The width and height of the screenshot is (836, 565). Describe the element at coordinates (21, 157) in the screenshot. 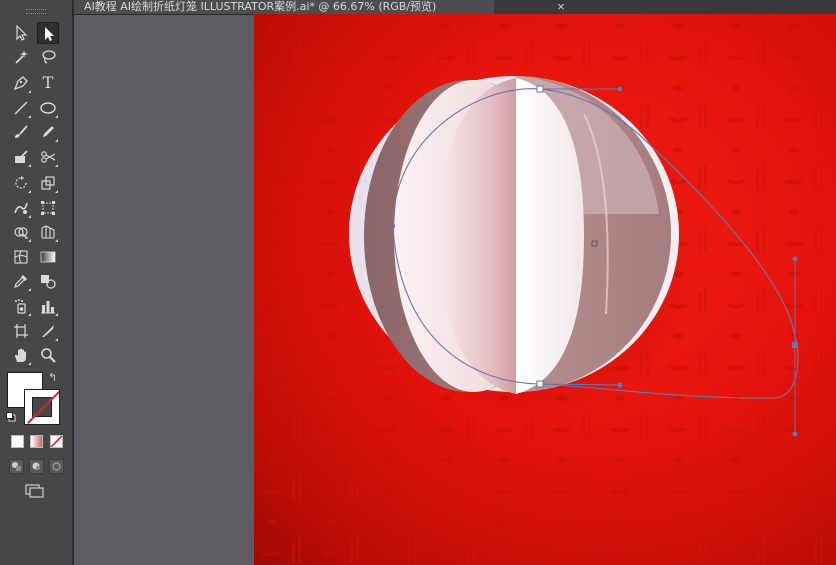

I see `blob-brush-tool-icon` at that location.